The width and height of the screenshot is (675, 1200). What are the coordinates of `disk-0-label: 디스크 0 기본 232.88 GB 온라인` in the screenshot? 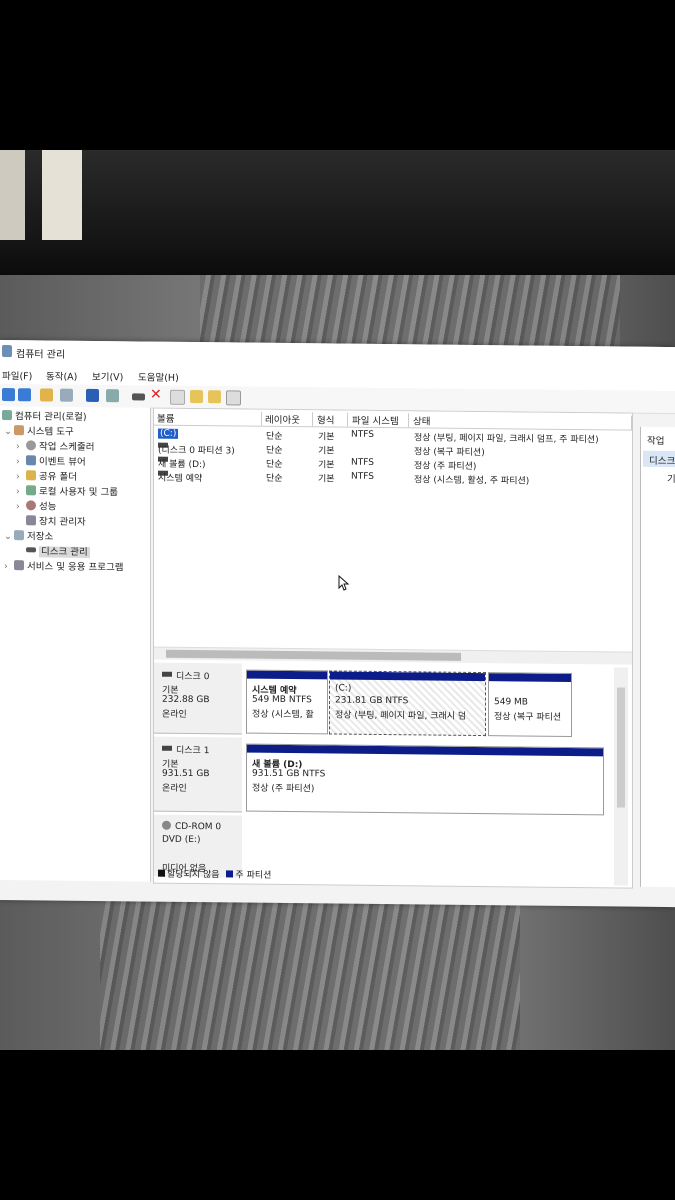 It's located at (198, 698).